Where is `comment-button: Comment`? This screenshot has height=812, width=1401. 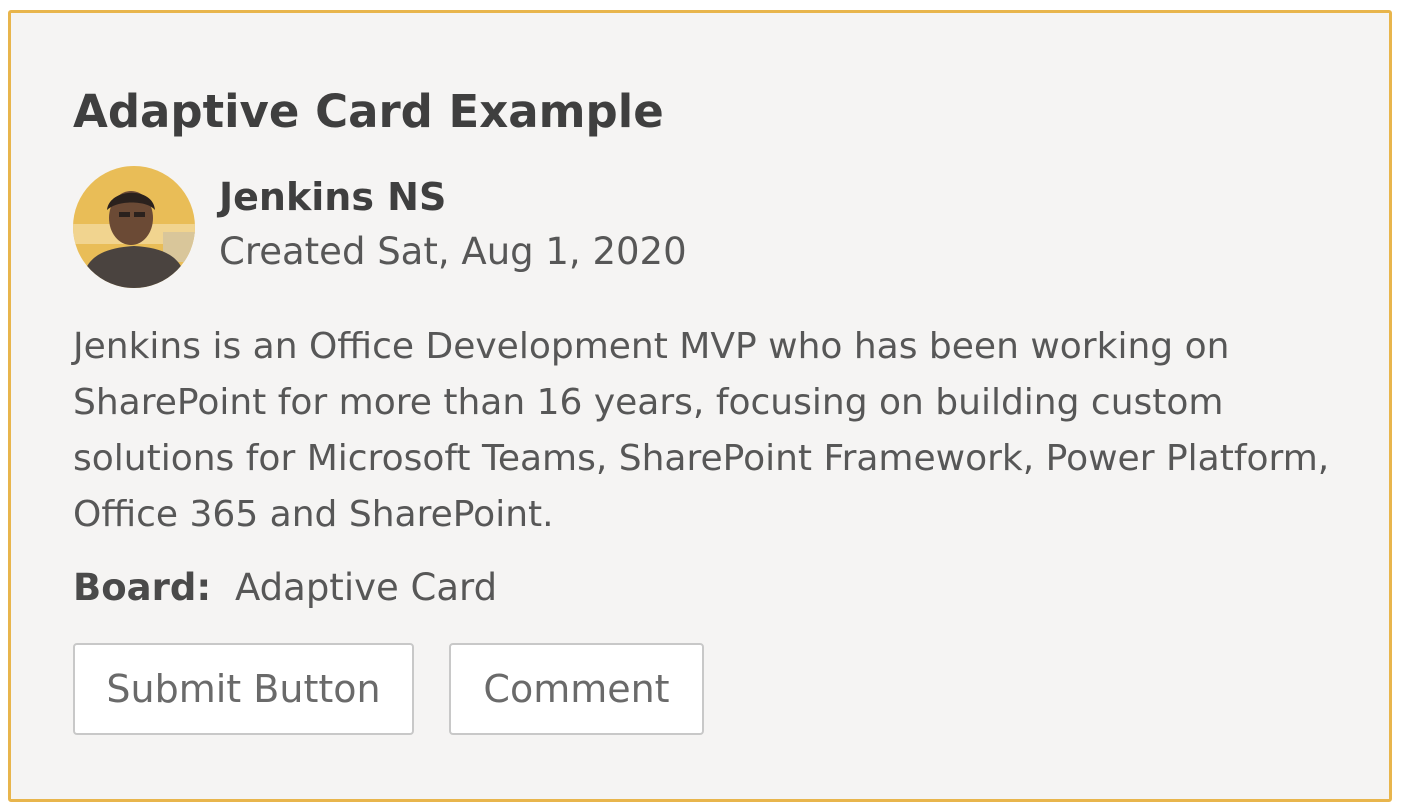 comment-button: Comment is located at coordinates (576, 689).